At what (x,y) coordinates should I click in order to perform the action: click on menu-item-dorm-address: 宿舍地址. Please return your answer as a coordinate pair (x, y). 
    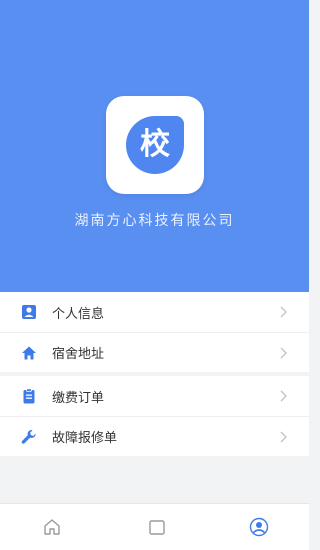
    Looking at the image, I should click on (154, 352).